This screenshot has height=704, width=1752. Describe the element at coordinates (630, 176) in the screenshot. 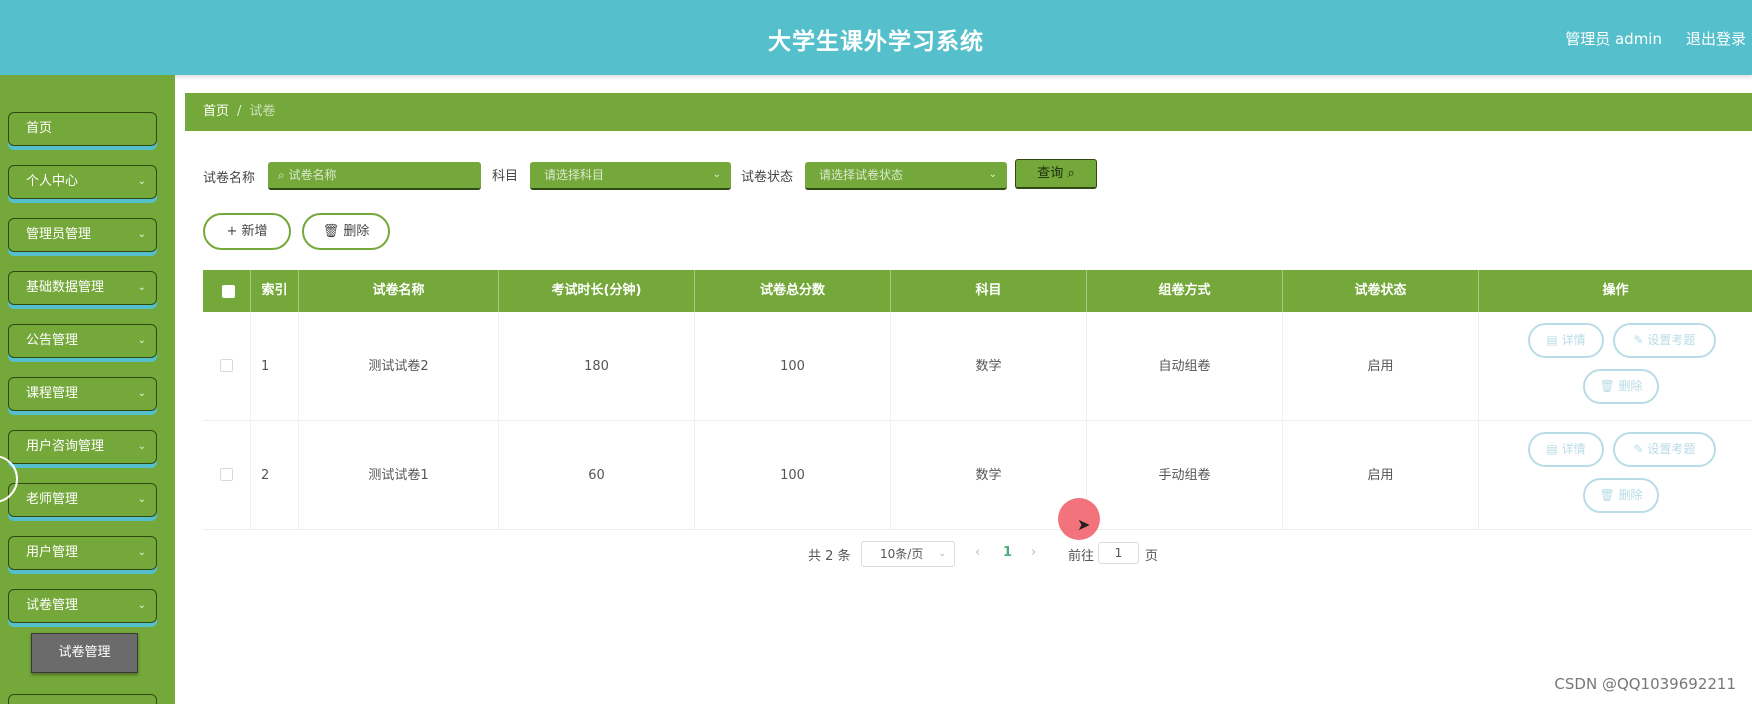

I see `subject-select: 请选择科目 ⌄` at that location.